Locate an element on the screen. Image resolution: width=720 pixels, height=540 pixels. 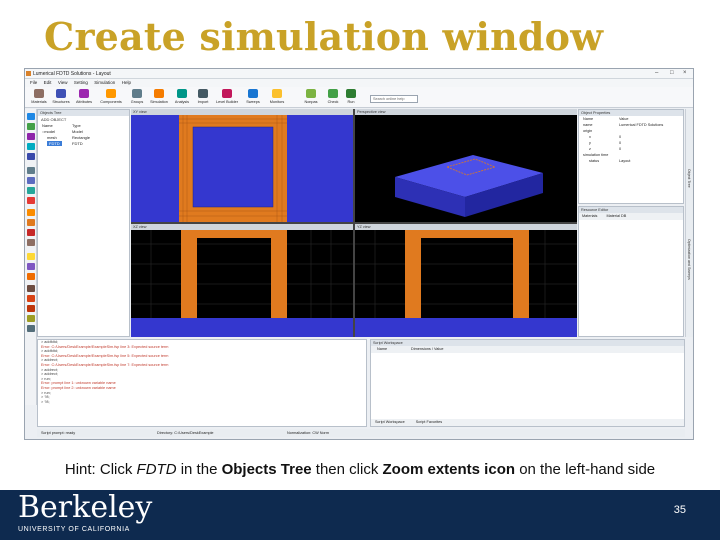
page-number: 35 is located at coordinates (679, 510).